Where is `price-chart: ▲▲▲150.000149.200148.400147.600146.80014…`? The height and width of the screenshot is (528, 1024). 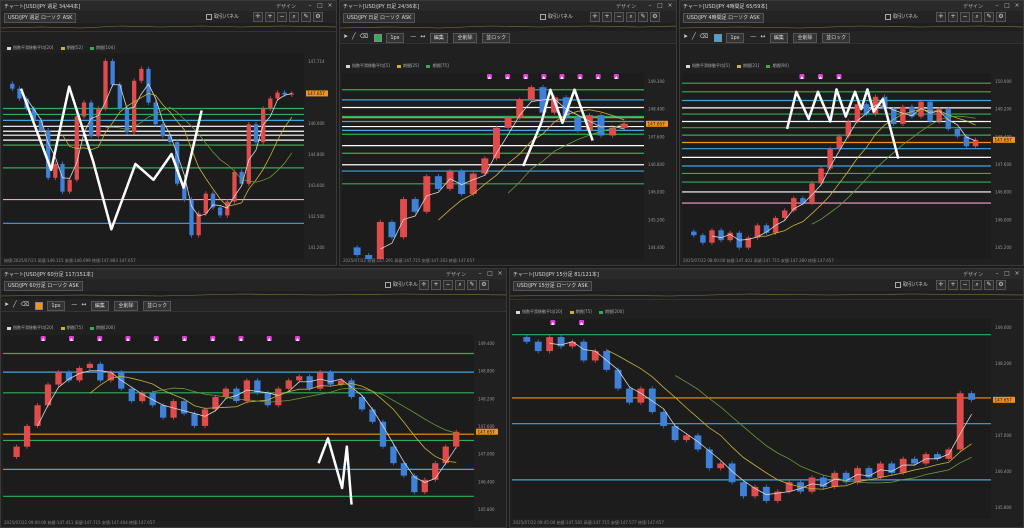
price-chart: ▲▲▲150.000149.200148.400147.600146.80014… is located at coordinates (851, 166).